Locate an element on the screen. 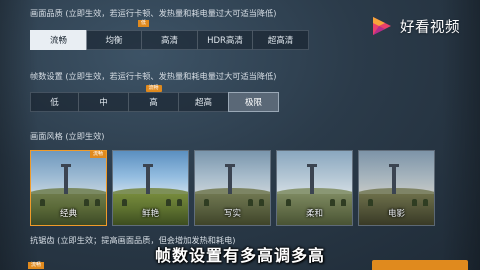 The height and width of the screenshot is (270, 480). watermark-logo: 好看视频 is located at coordinates (415, 26).